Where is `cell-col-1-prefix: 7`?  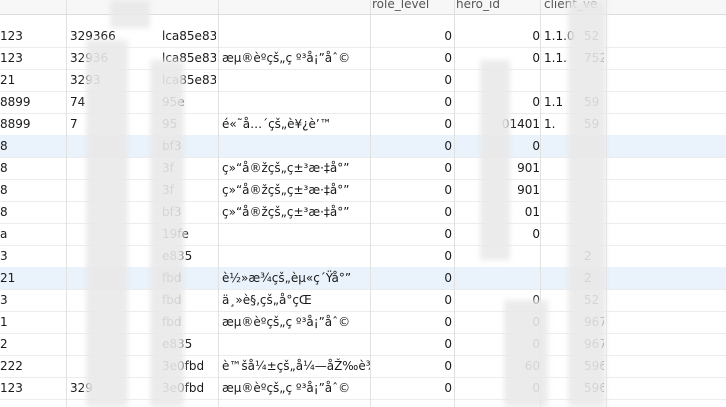
cell-col-1-prefix: 7 is located at coordinates (74, 124).